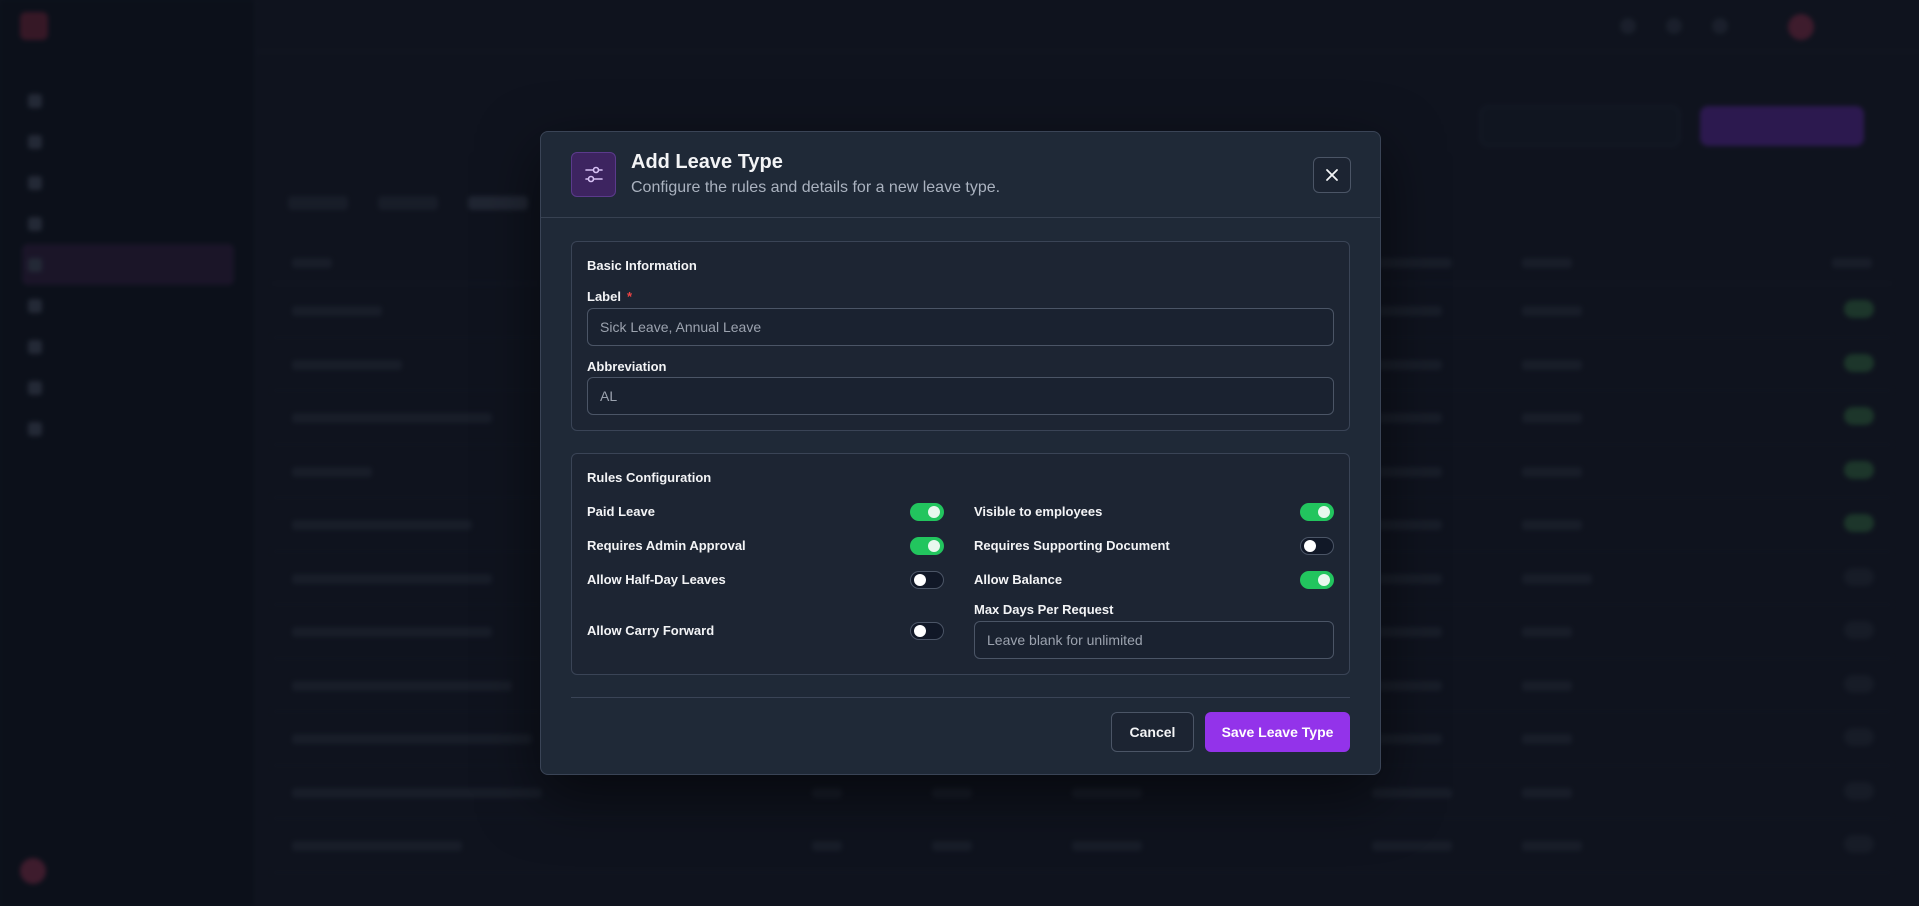  I want to click on abbreviation-field-label: Abbreviation, so click(627, 366).